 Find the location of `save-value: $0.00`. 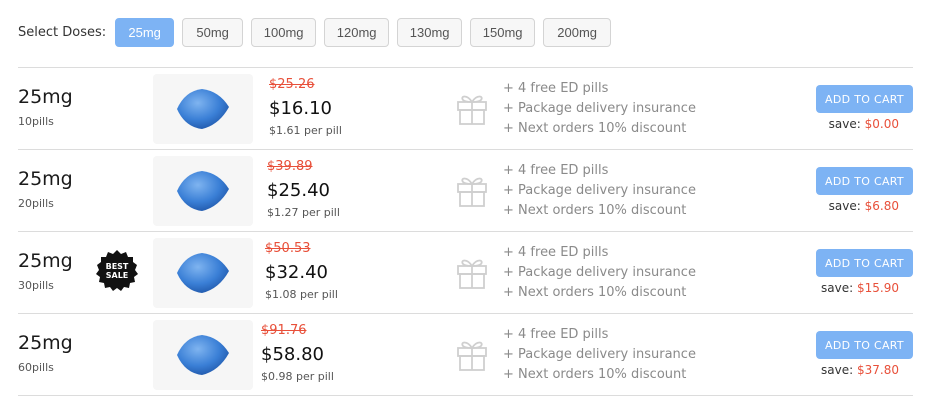

save-value: $0.00 is located at coordinates (881, 124).